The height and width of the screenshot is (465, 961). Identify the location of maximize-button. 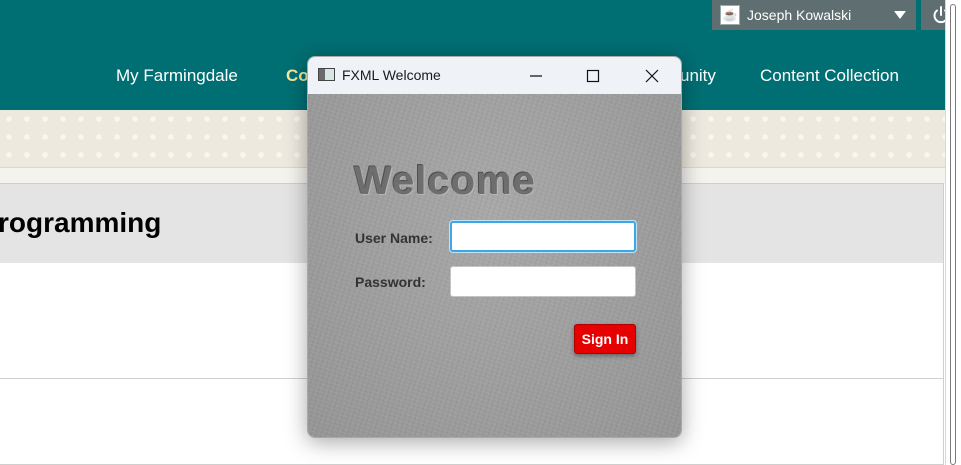
(593, 75).